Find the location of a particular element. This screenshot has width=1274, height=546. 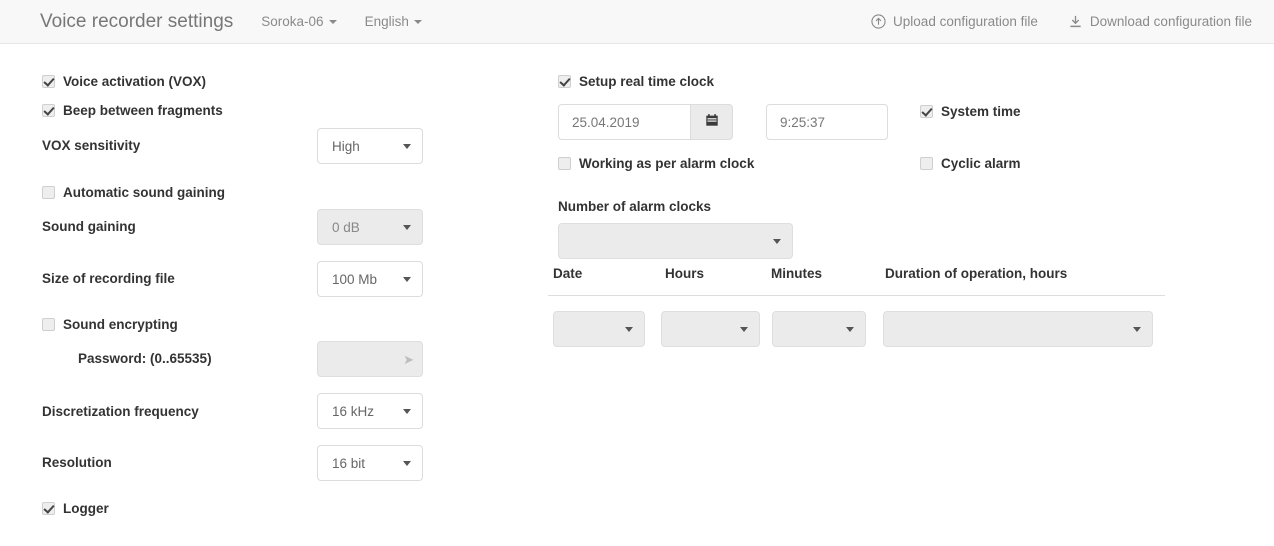

column-header-date: Date is located at coordinates (568, 273).